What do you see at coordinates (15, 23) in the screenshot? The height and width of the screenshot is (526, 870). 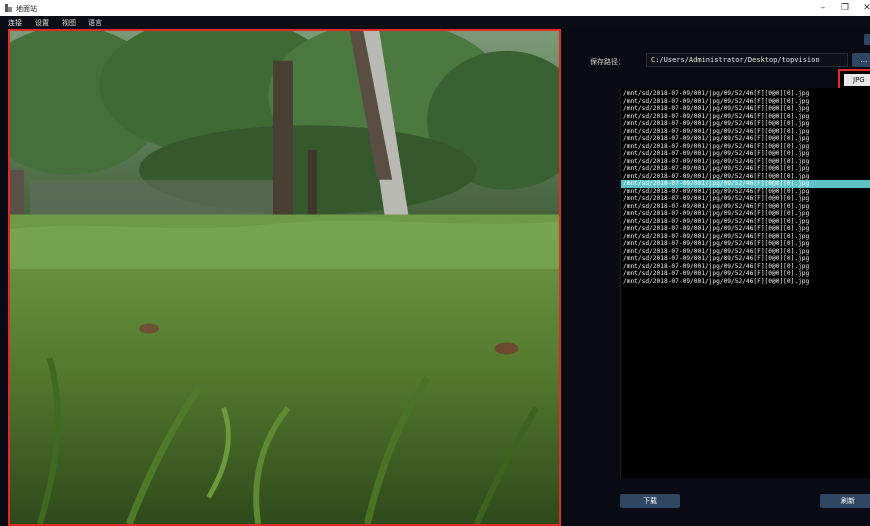 I see `menu-connect: 连接` at bounding box center [15, 23].